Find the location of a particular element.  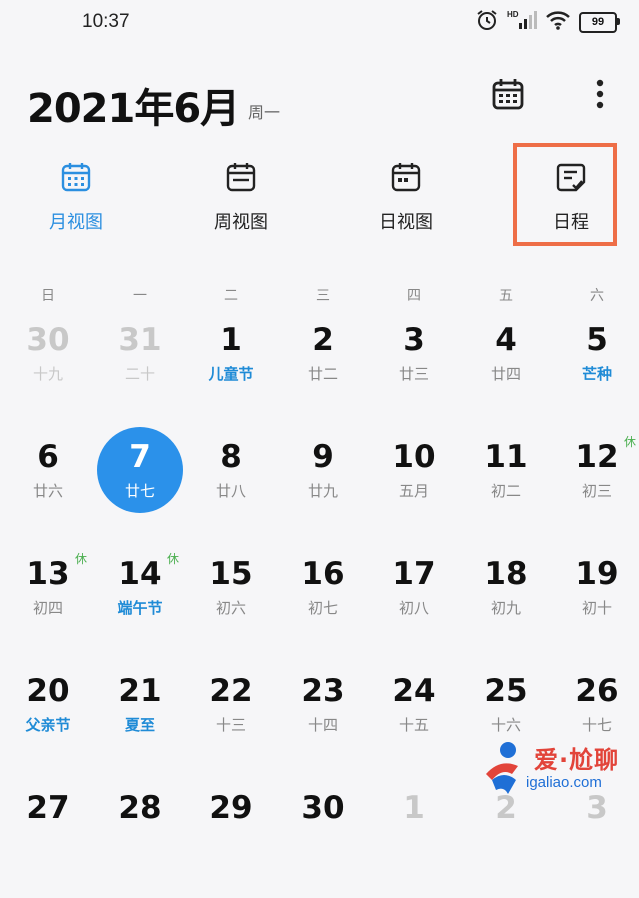

lunar-date: 初九 is located at coordinates (505, 608).